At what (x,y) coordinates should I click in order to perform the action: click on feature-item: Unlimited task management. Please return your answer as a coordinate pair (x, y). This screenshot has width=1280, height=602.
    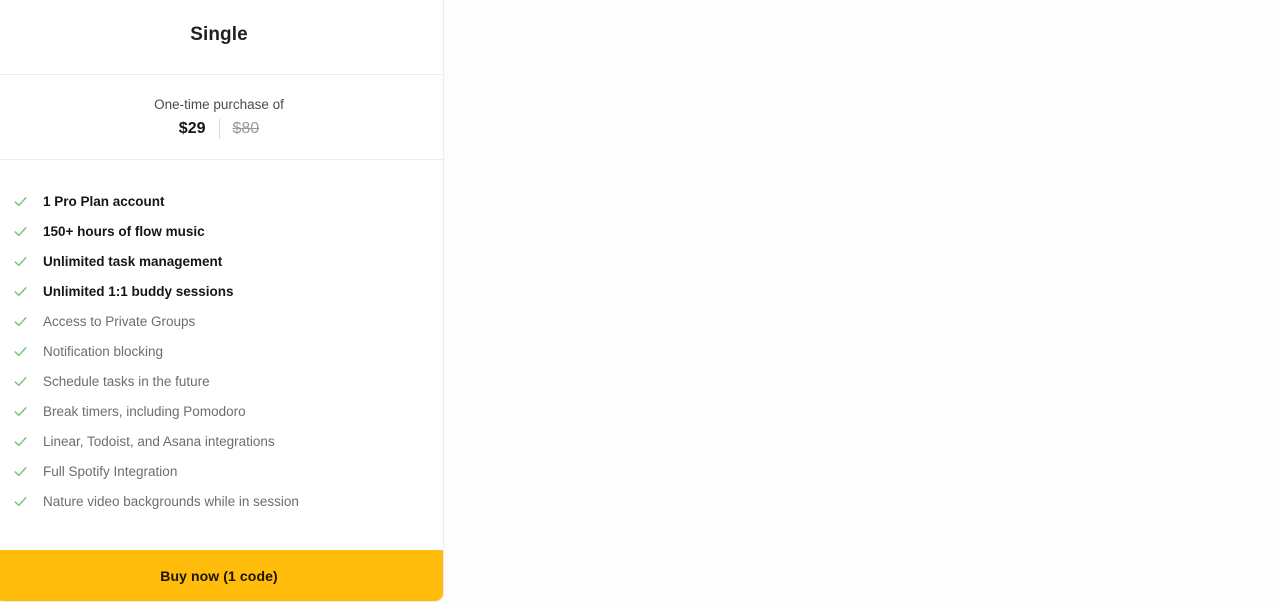
    Looking at the image, I should click on (221, 261).